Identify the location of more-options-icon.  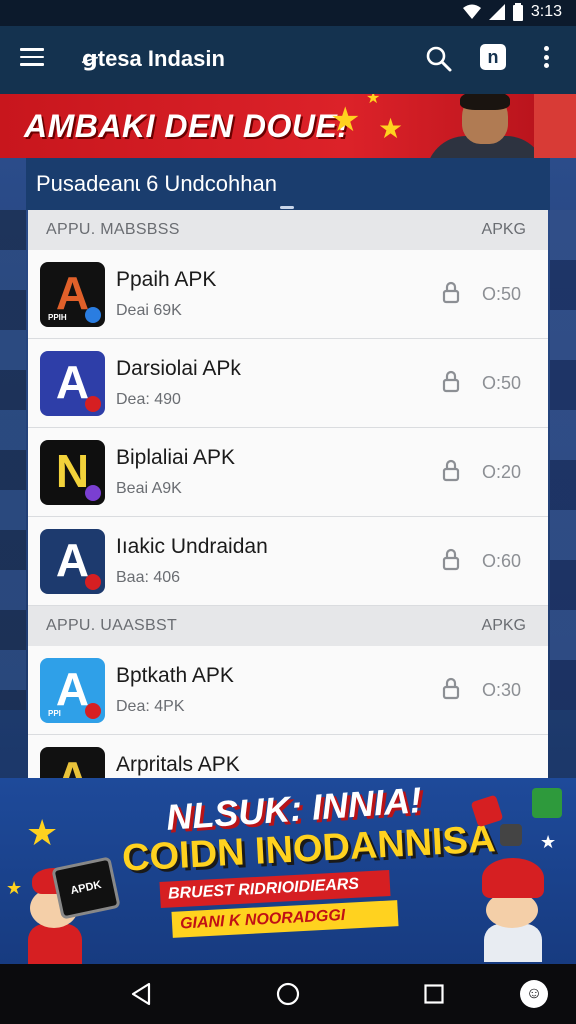
(546, 59).